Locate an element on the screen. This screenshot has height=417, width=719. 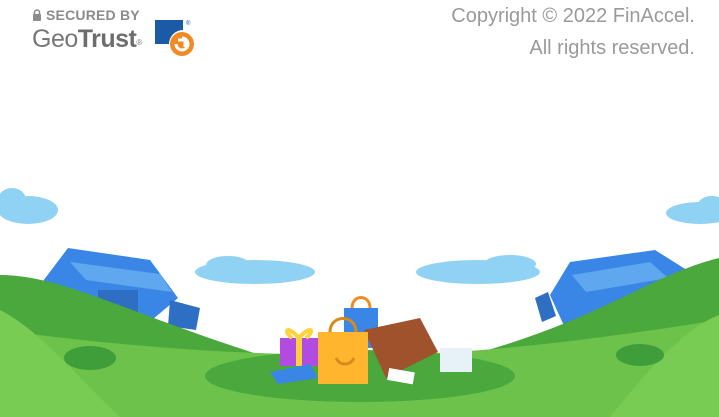
trademark-mark: ® is located at coordinates (139, 42).